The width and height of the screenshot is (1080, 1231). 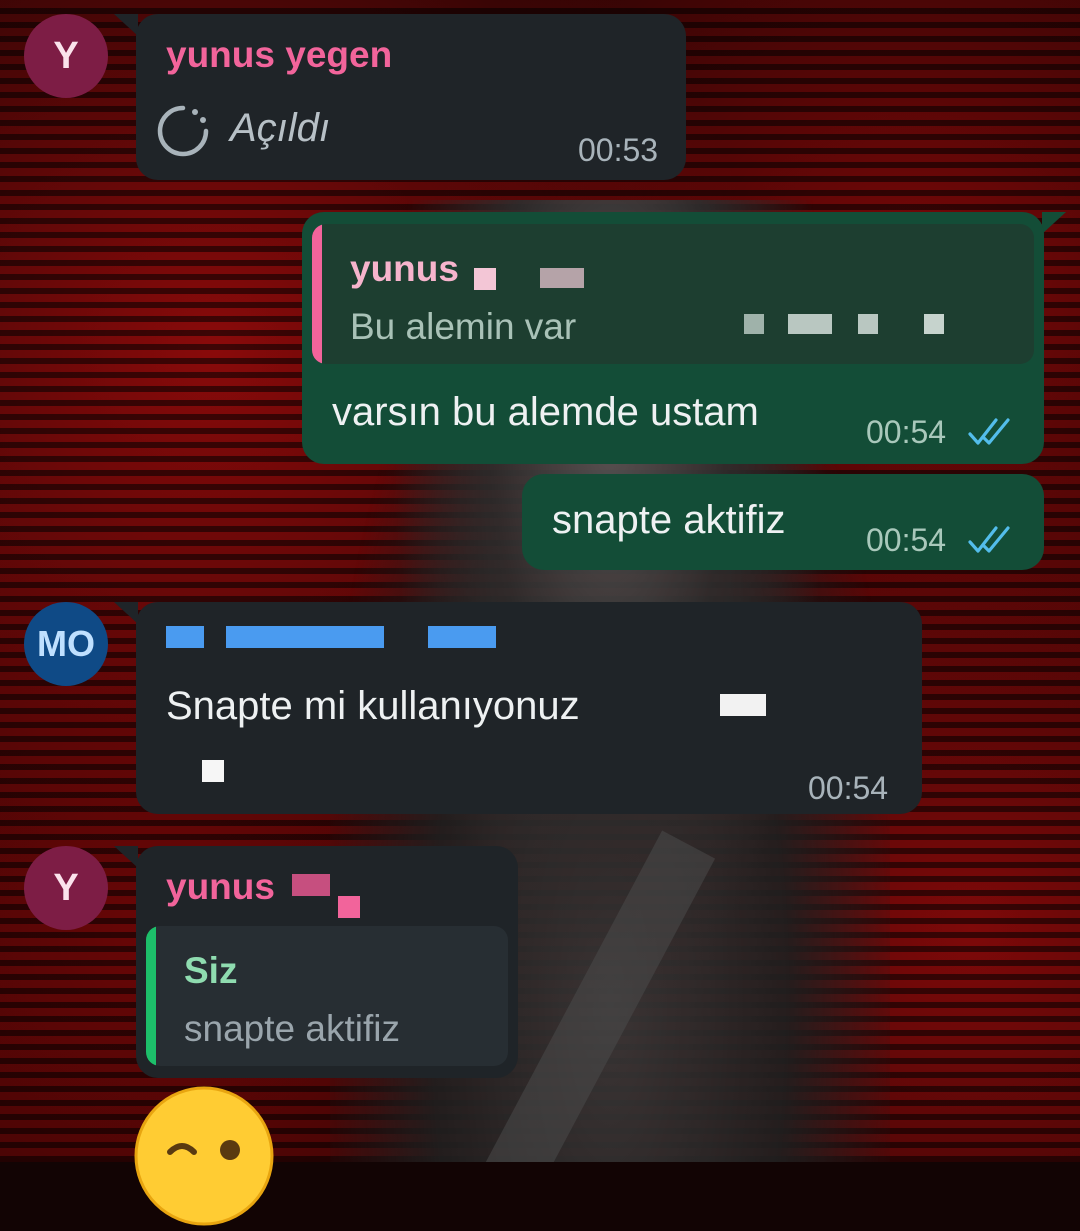 What do you see at coordinates (618, 150) in the screenshot?
I see `message-time: 00:53` at bounding box center [618, 150].